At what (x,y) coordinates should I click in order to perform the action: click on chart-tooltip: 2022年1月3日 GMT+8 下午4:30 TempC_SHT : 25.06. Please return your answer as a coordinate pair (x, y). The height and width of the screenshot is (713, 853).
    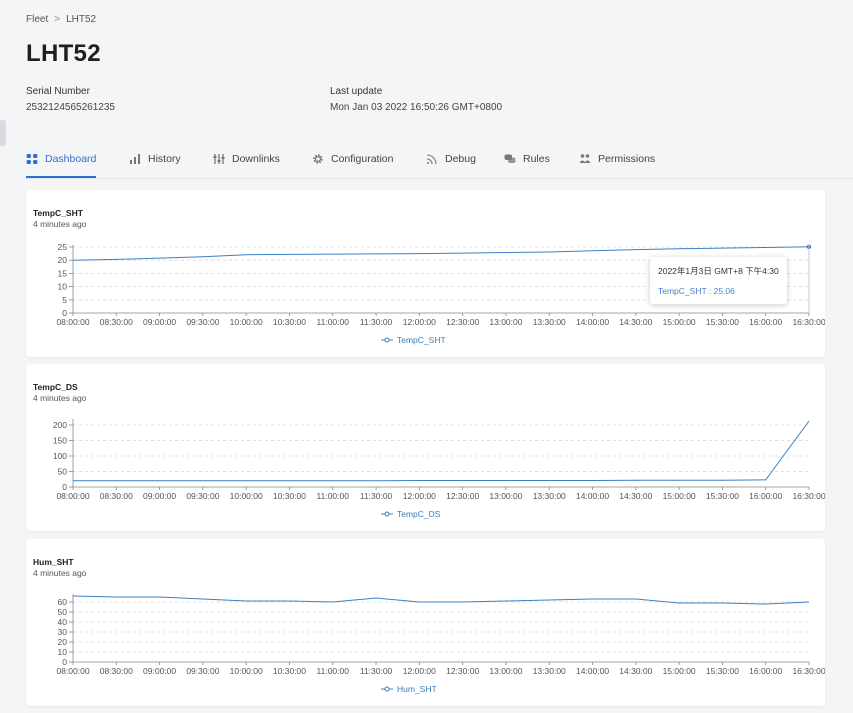
    Looking at the image, I should click on (718, 280).